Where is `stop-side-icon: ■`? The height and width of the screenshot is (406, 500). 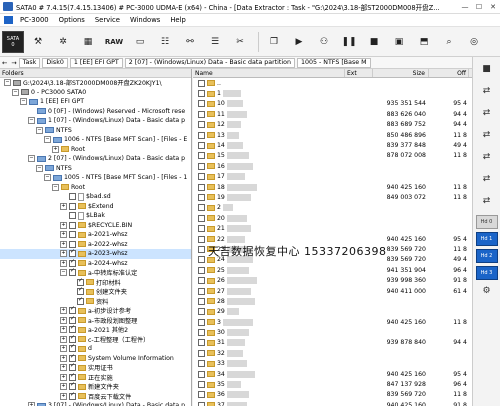
stop-side-icon: ■ is located at coordinates (487, 69).